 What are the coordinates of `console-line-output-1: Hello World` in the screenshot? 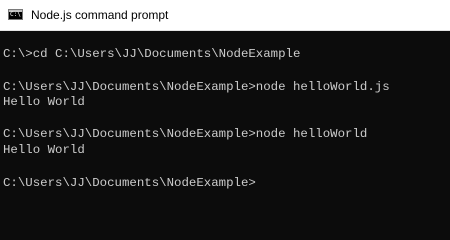 It's located at (44, 102).